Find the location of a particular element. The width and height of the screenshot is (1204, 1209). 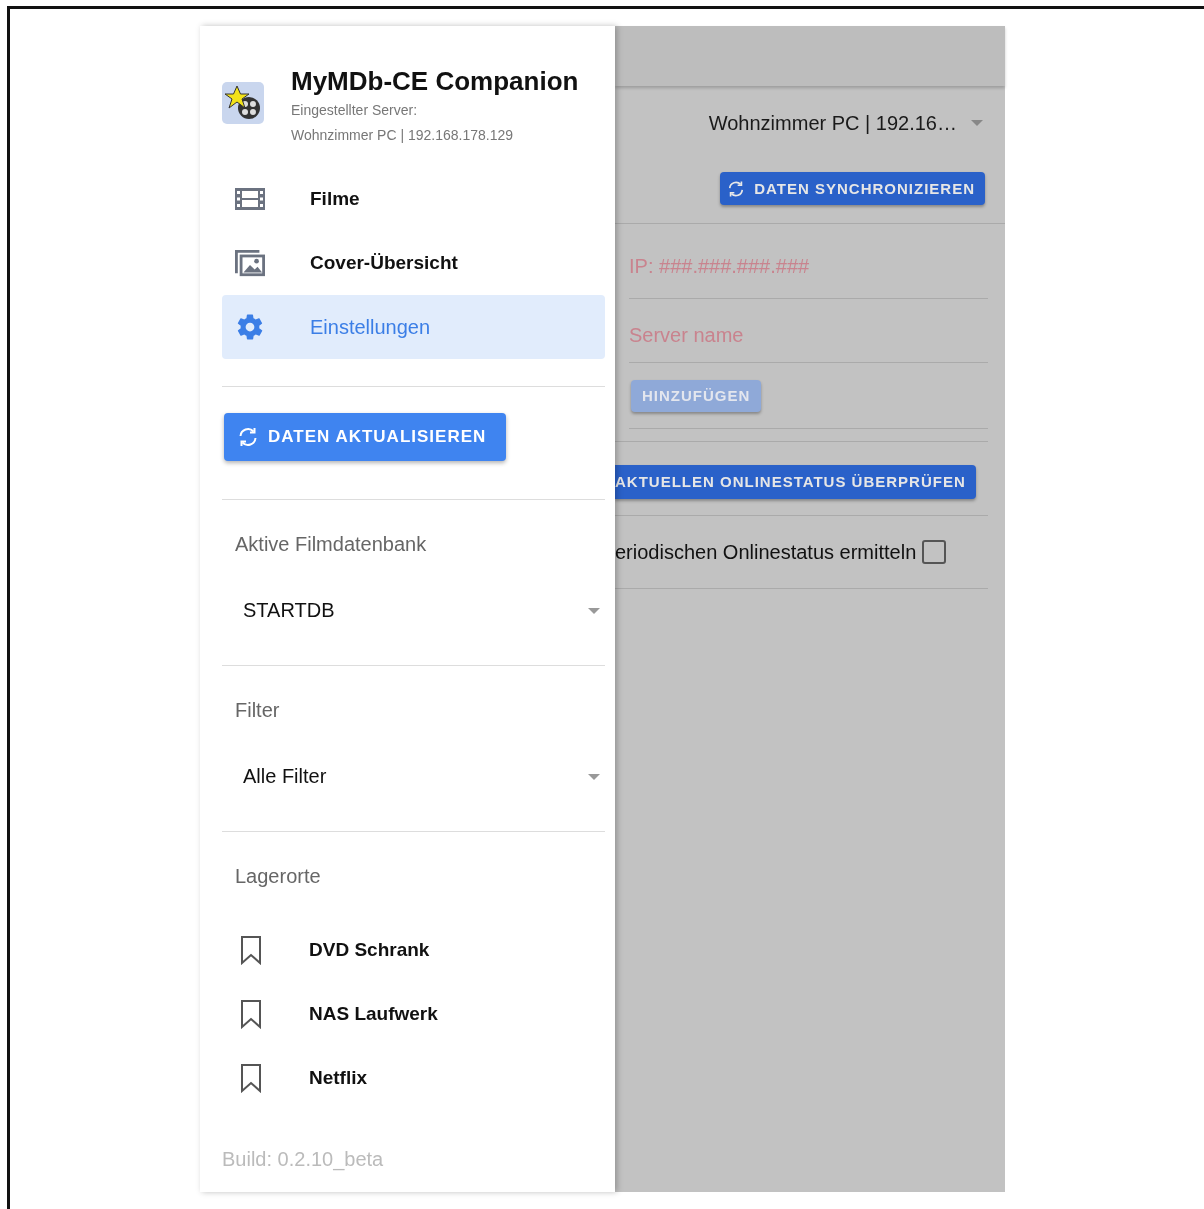

film-strip-icon is located at coordinates (250, 199).